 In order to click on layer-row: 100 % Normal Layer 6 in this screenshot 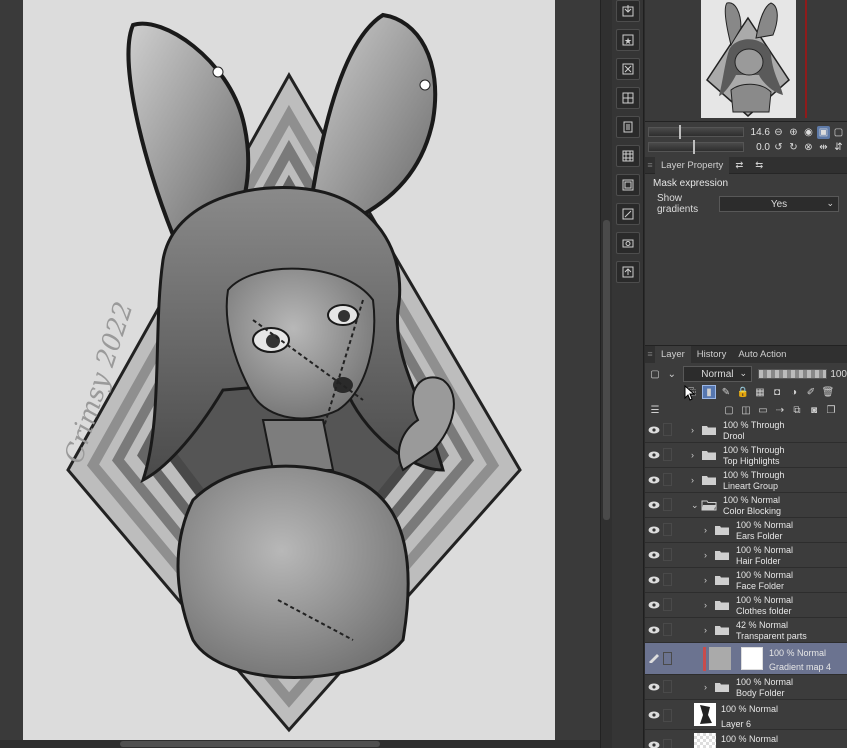, I will do `click(746, 715)`.